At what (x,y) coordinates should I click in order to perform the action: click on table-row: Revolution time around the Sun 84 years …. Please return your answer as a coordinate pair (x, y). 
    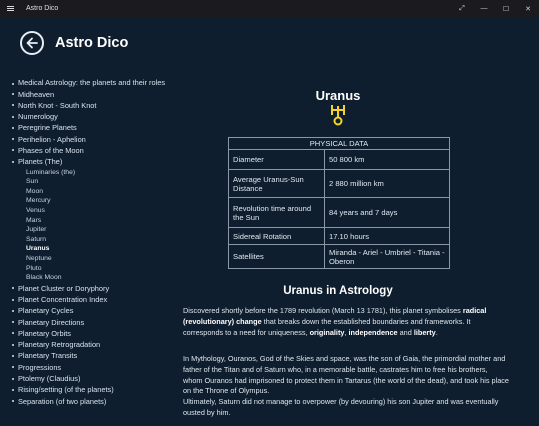
    Looking at the image, I should click on (339, 212).